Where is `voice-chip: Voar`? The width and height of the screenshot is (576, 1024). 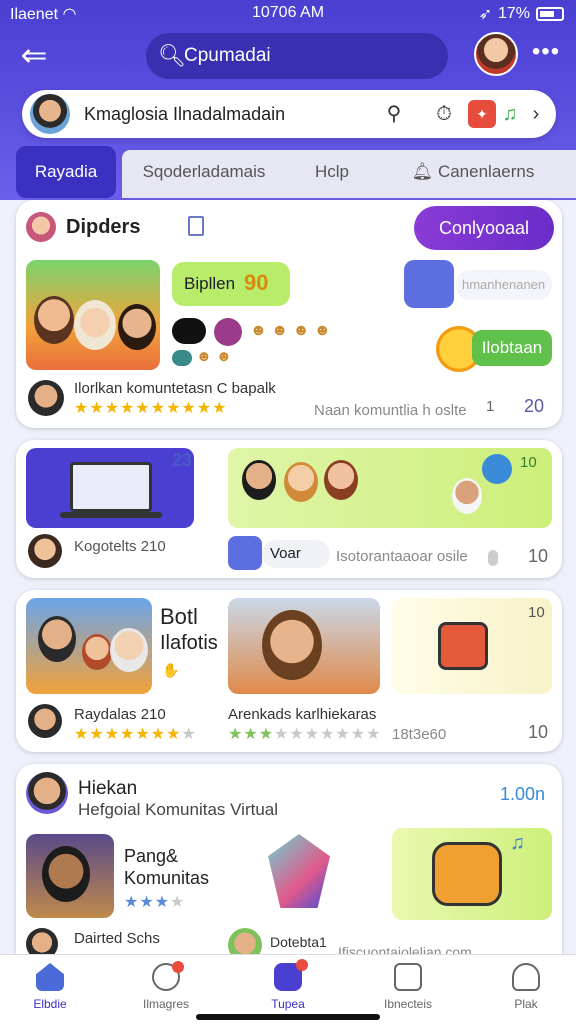
voice-chip: Voar is located at coordinates (296, 554).